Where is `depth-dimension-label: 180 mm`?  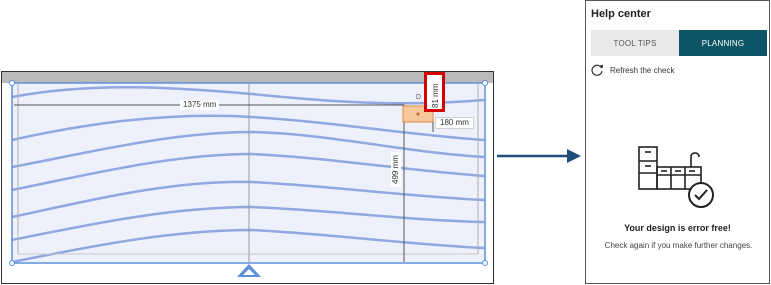
depth-dimension-label: 180 mm is located at coordinates (454, 123).